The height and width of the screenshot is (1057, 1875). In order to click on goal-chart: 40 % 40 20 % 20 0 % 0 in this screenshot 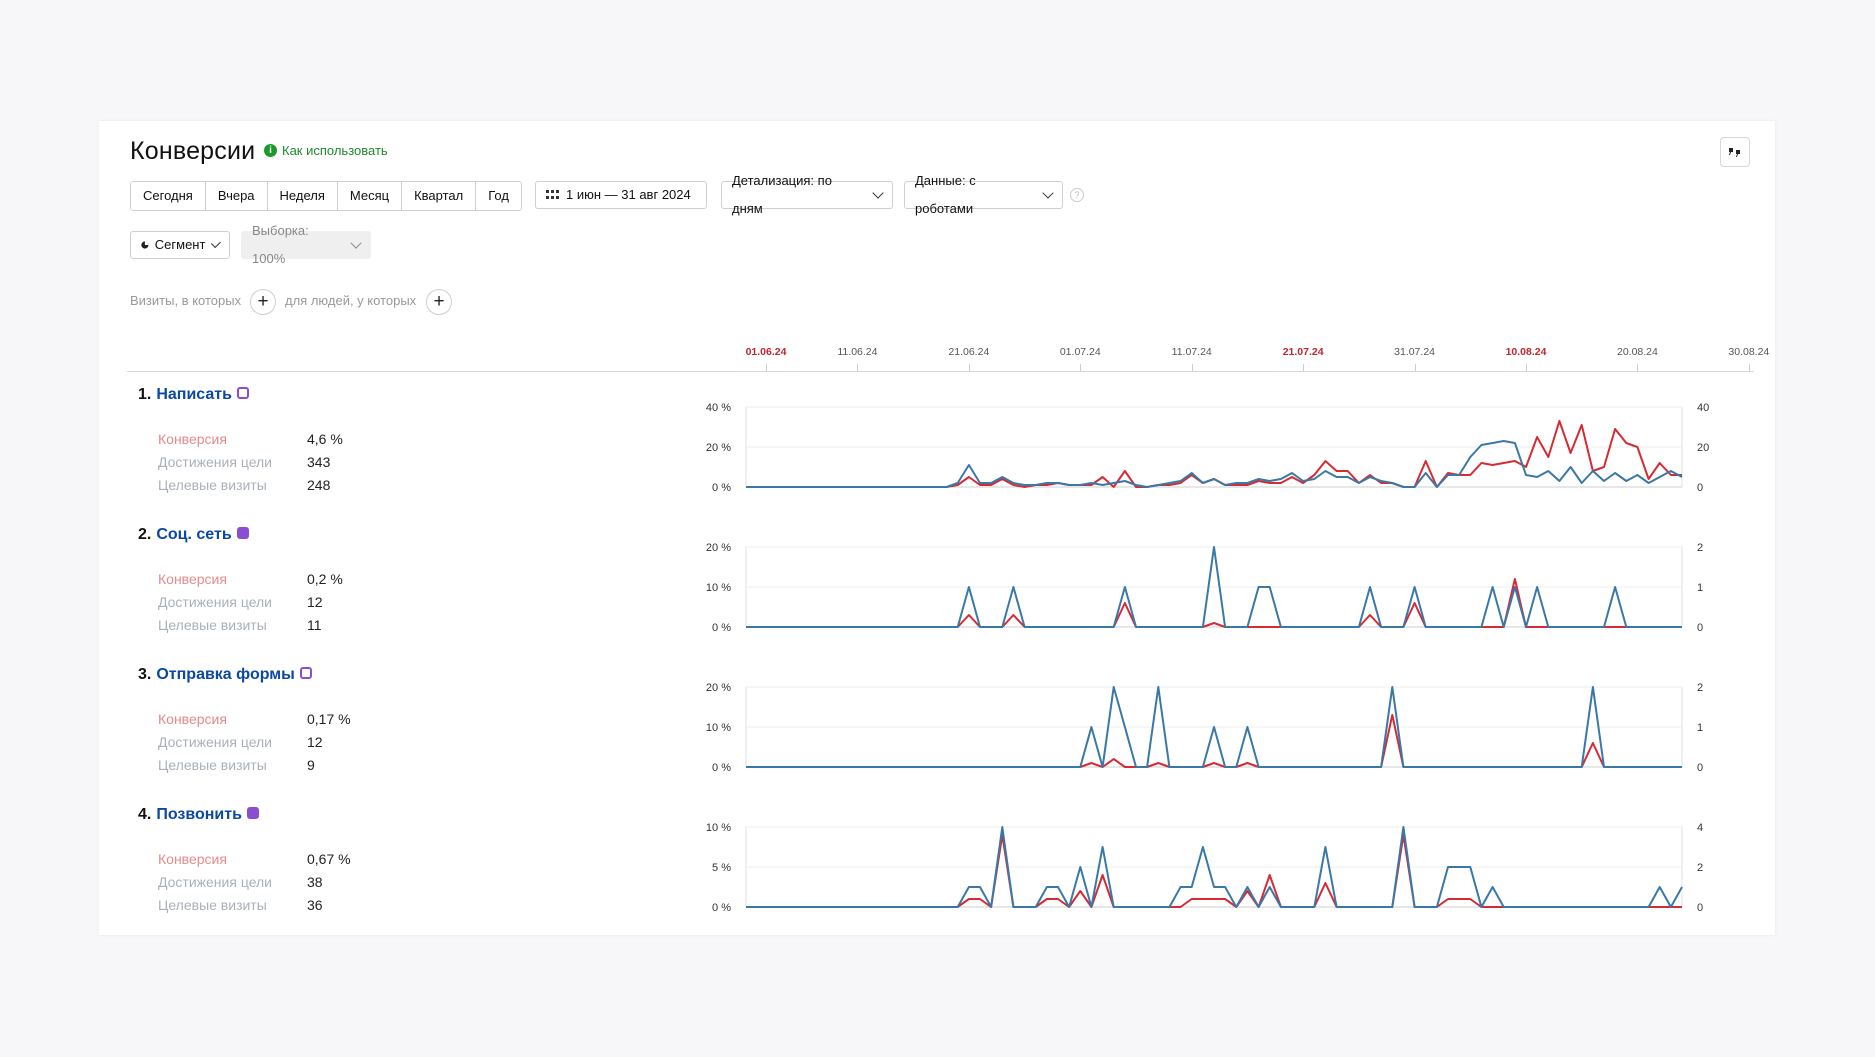, I will do `click(1207, 448)`.